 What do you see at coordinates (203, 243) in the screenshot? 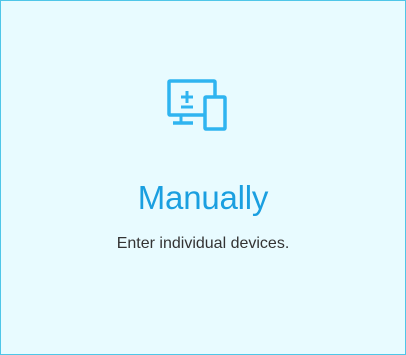
I see `card-subtitle: Enter individual devices.` at bounding box center [203, 243].